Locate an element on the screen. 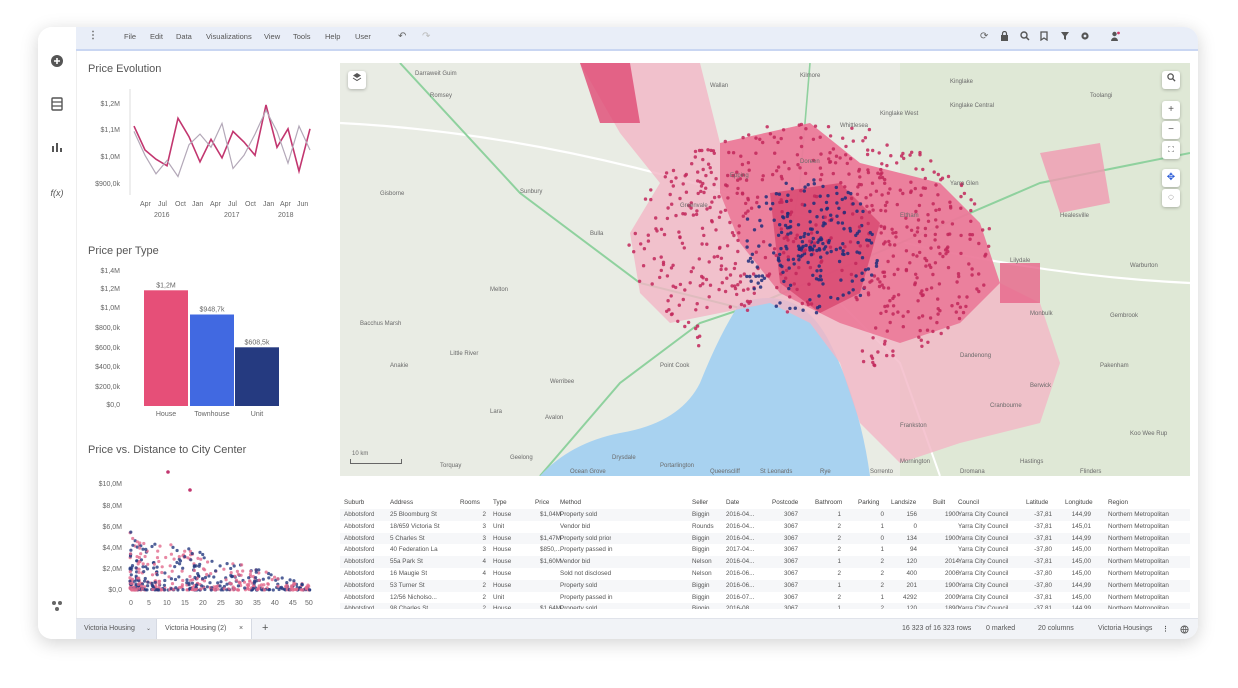  zoom-in-icon: + is located at coordinates (1171, 110).